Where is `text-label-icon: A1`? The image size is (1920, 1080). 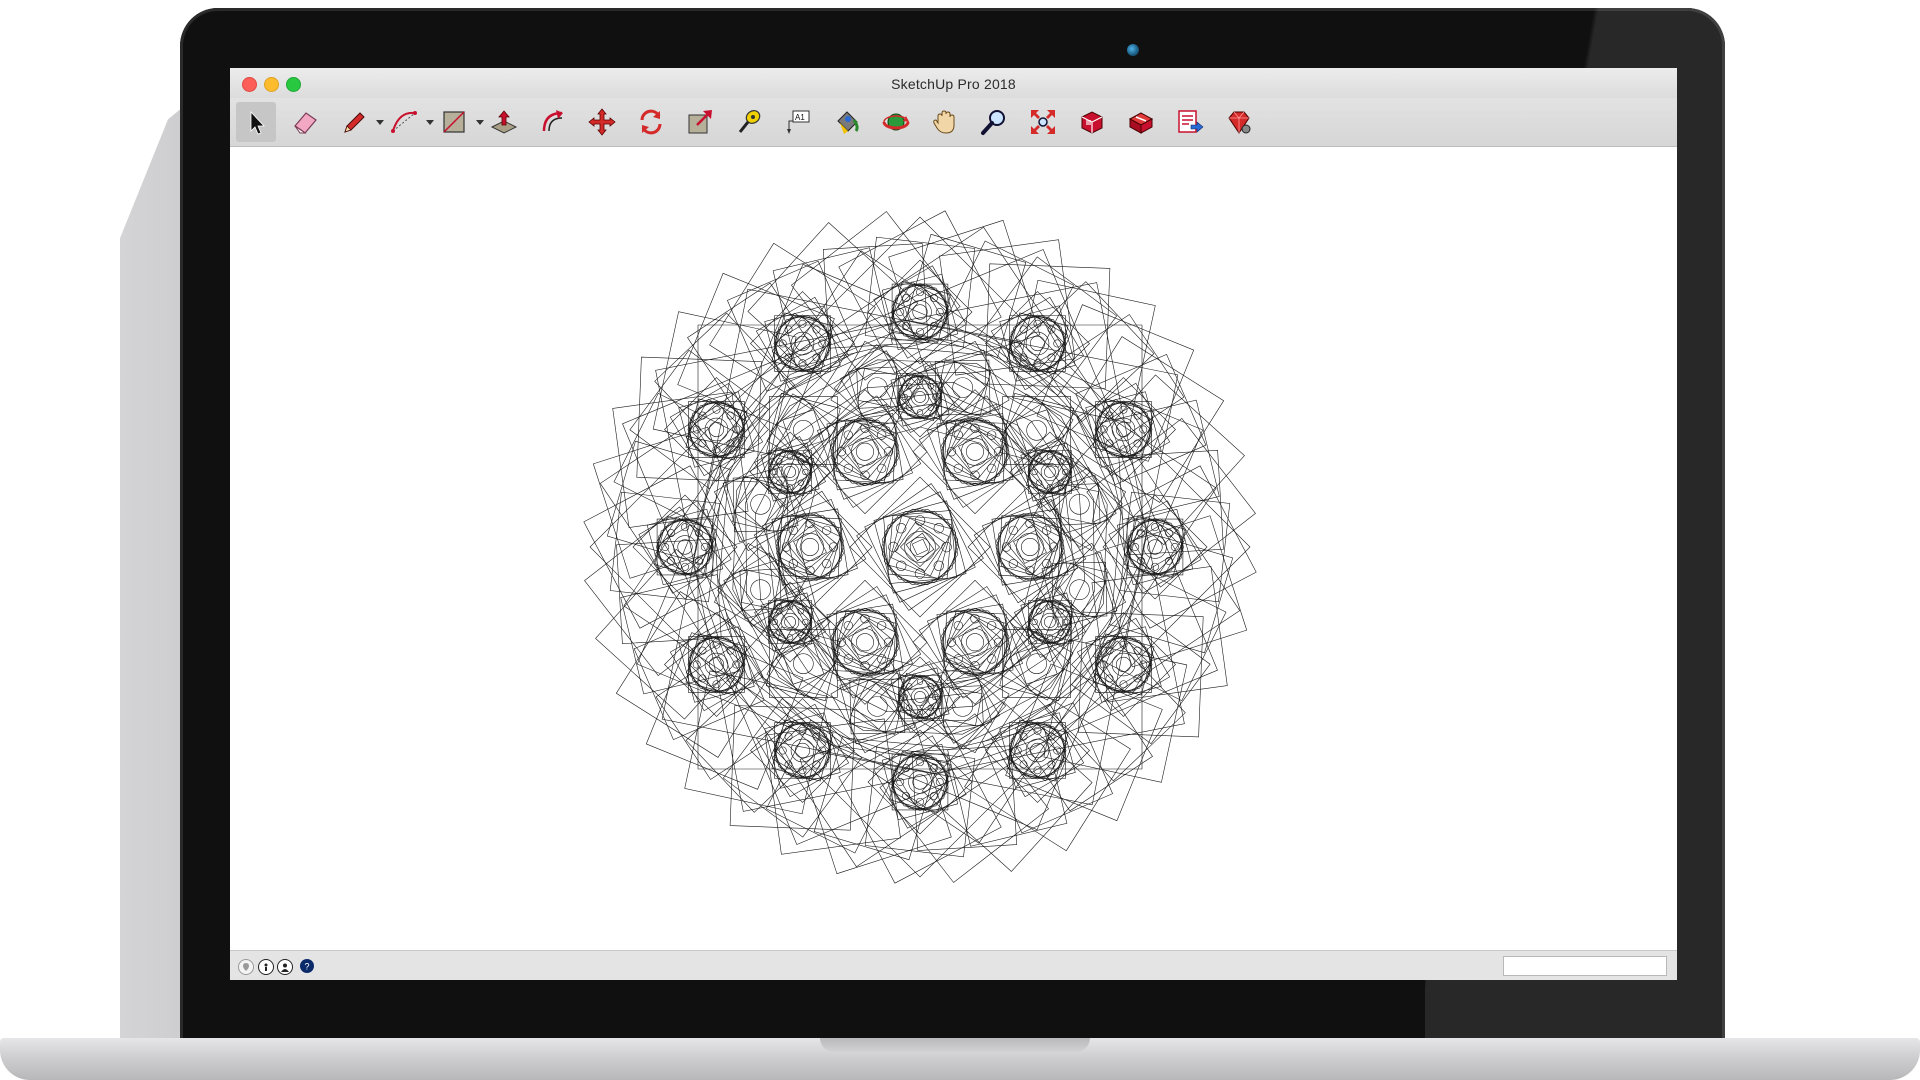
text-label-icon: A1 is located at coordinates (798, 122).